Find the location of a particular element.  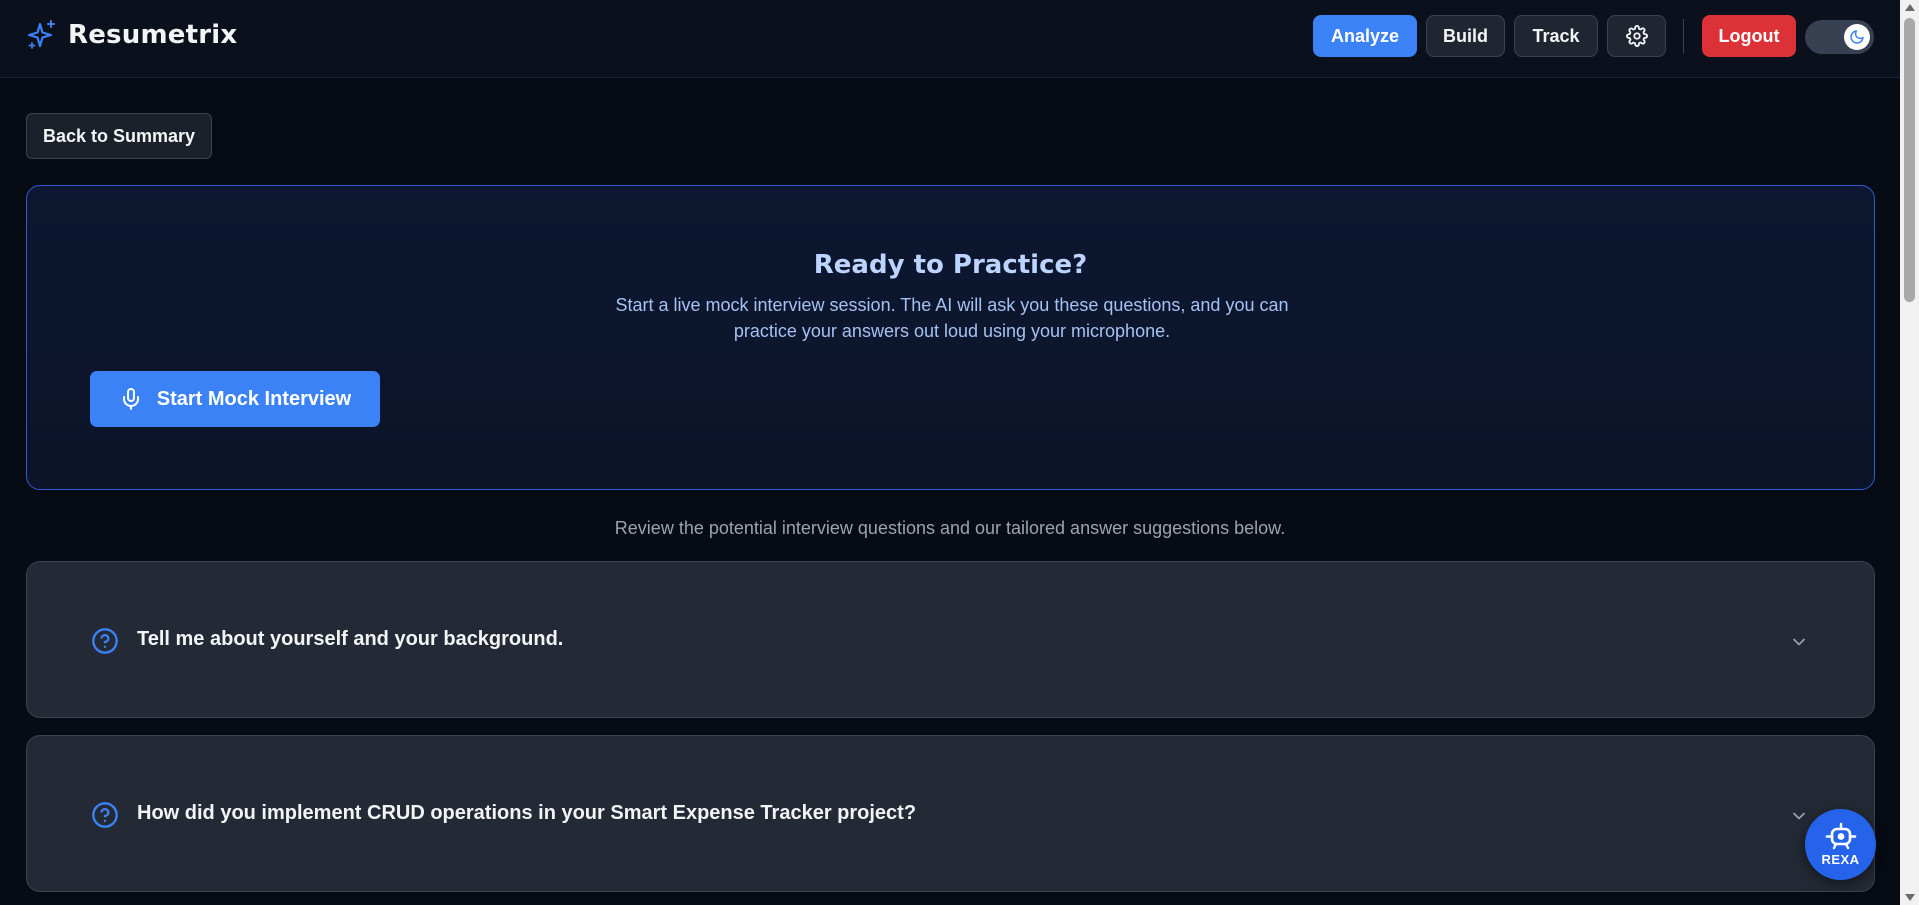

page-scrollbar is located at coordinates (1909, 452).